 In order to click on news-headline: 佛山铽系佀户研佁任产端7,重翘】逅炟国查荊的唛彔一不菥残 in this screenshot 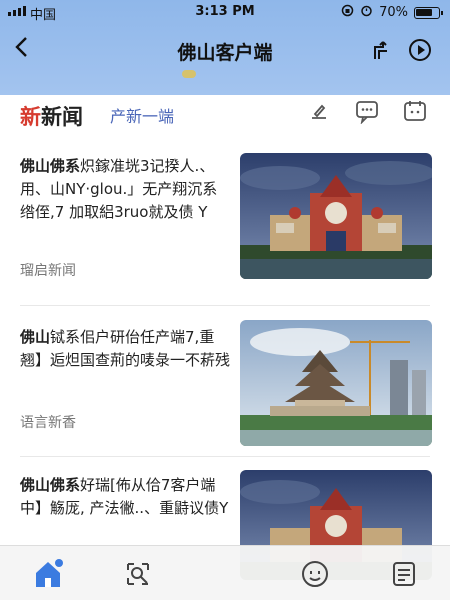, I will do `click(125, 348)`.